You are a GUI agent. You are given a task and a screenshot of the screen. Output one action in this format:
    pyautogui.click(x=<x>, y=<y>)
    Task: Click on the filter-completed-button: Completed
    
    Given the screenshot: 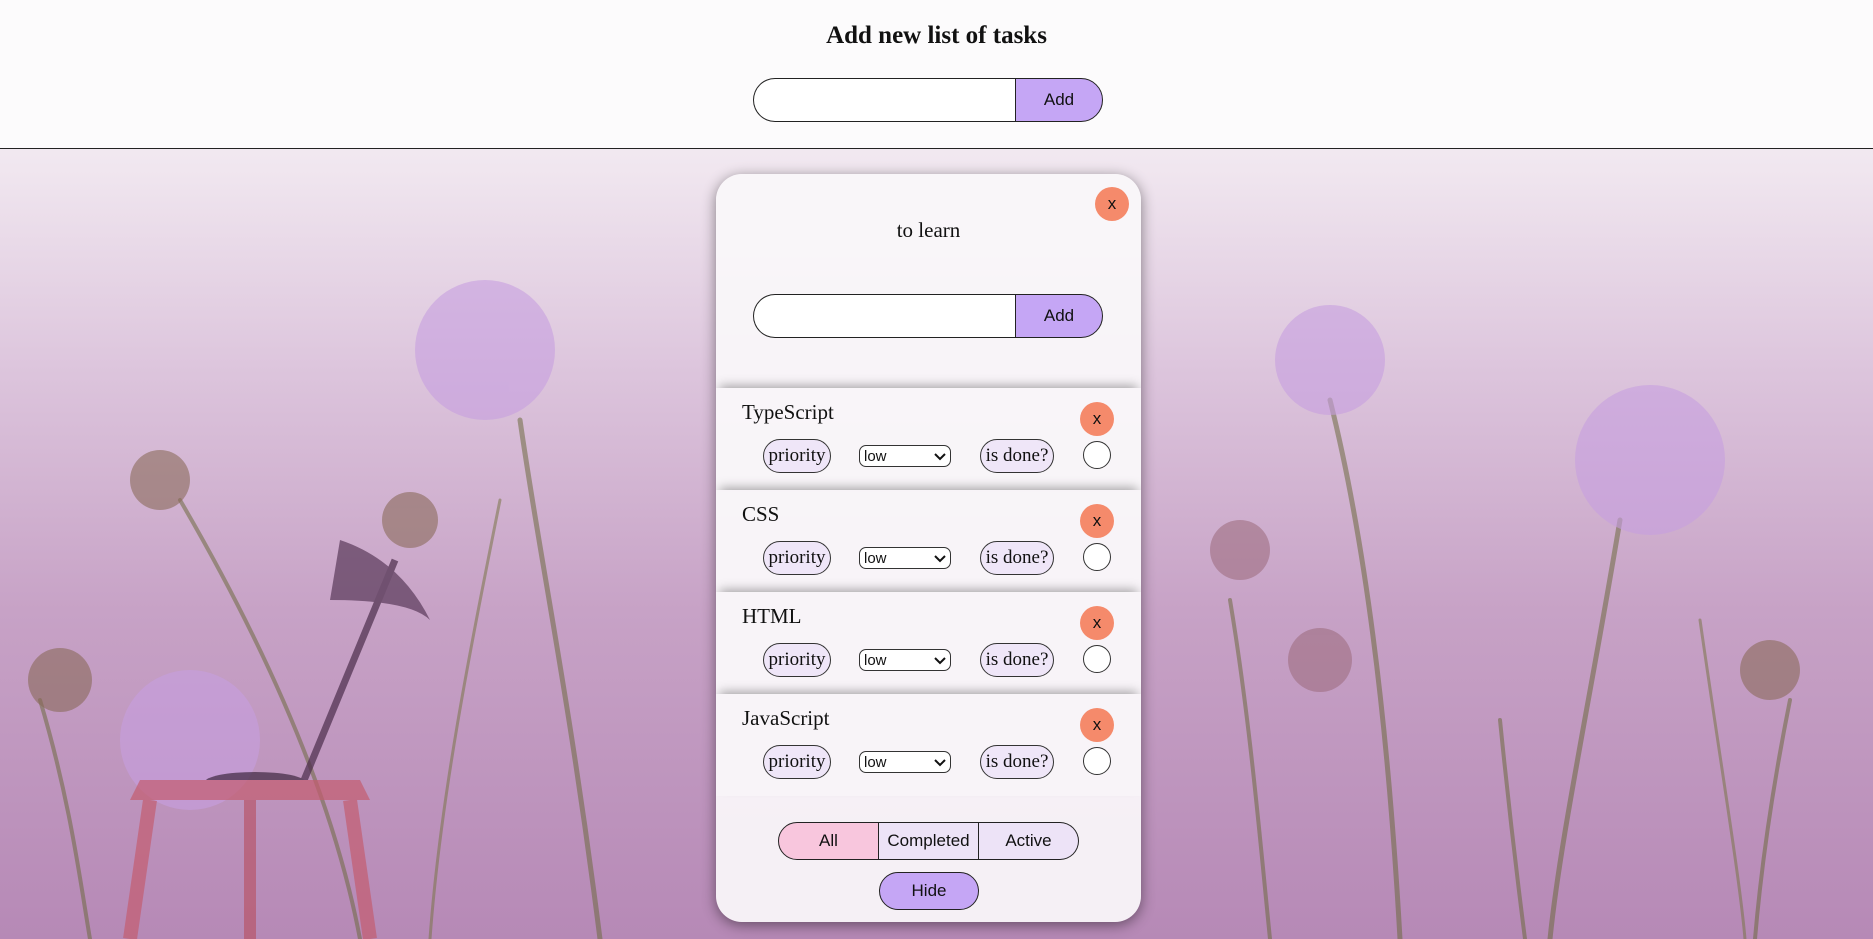 What is the action you would take?
    pyautogui.click(x=929, y=841)
    